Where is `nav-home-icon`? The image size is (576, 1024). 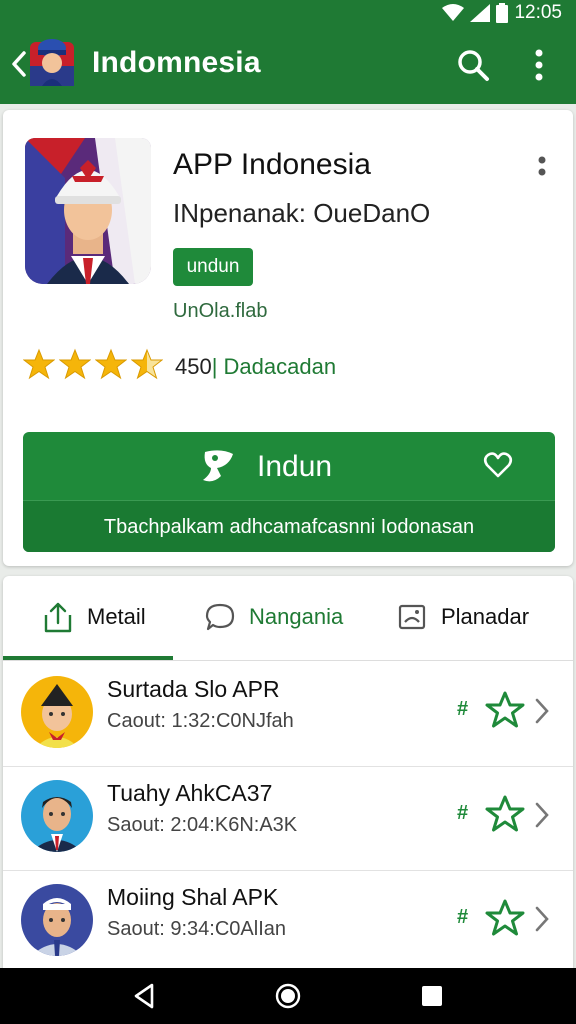
nav-home-icon is located at coordinates (288, 996).